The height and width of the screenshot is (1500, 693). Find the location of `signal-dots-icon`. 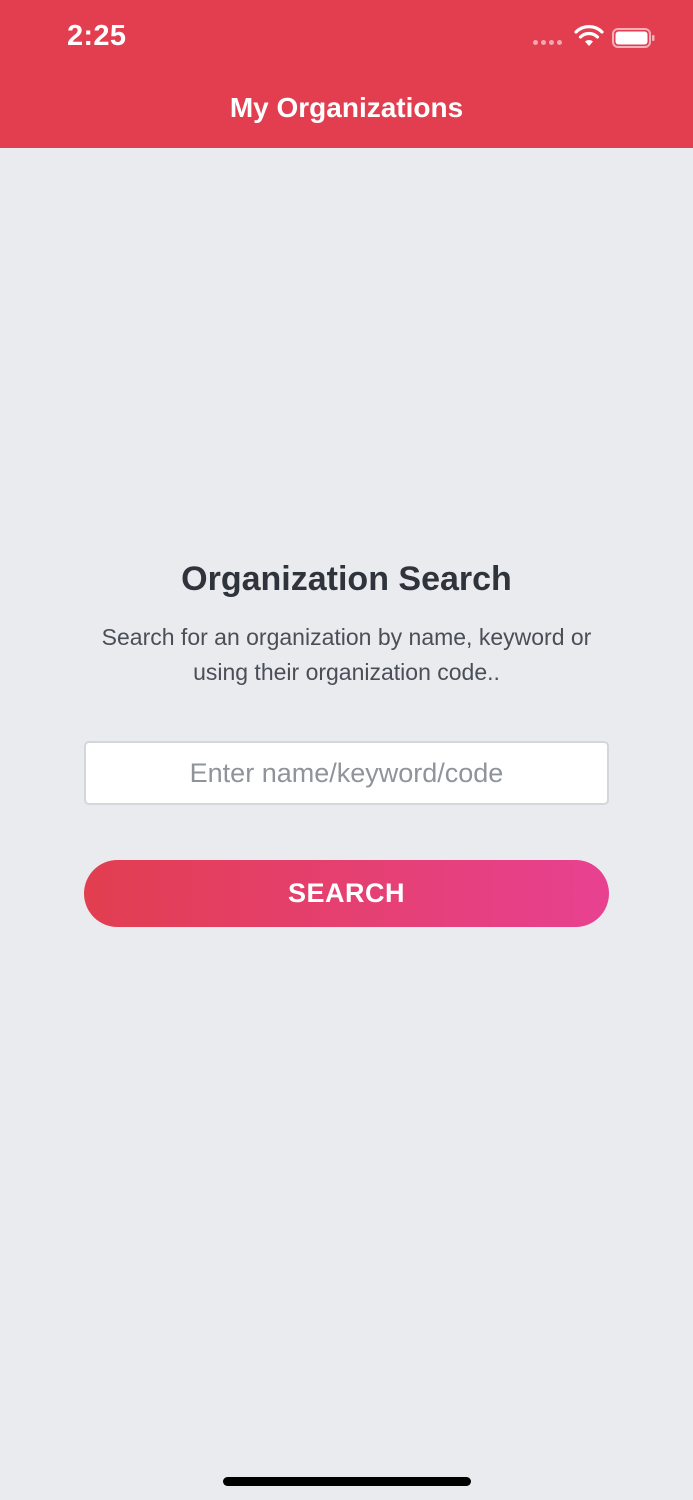

signal-dots-icon is located at coordinates (547, 42).